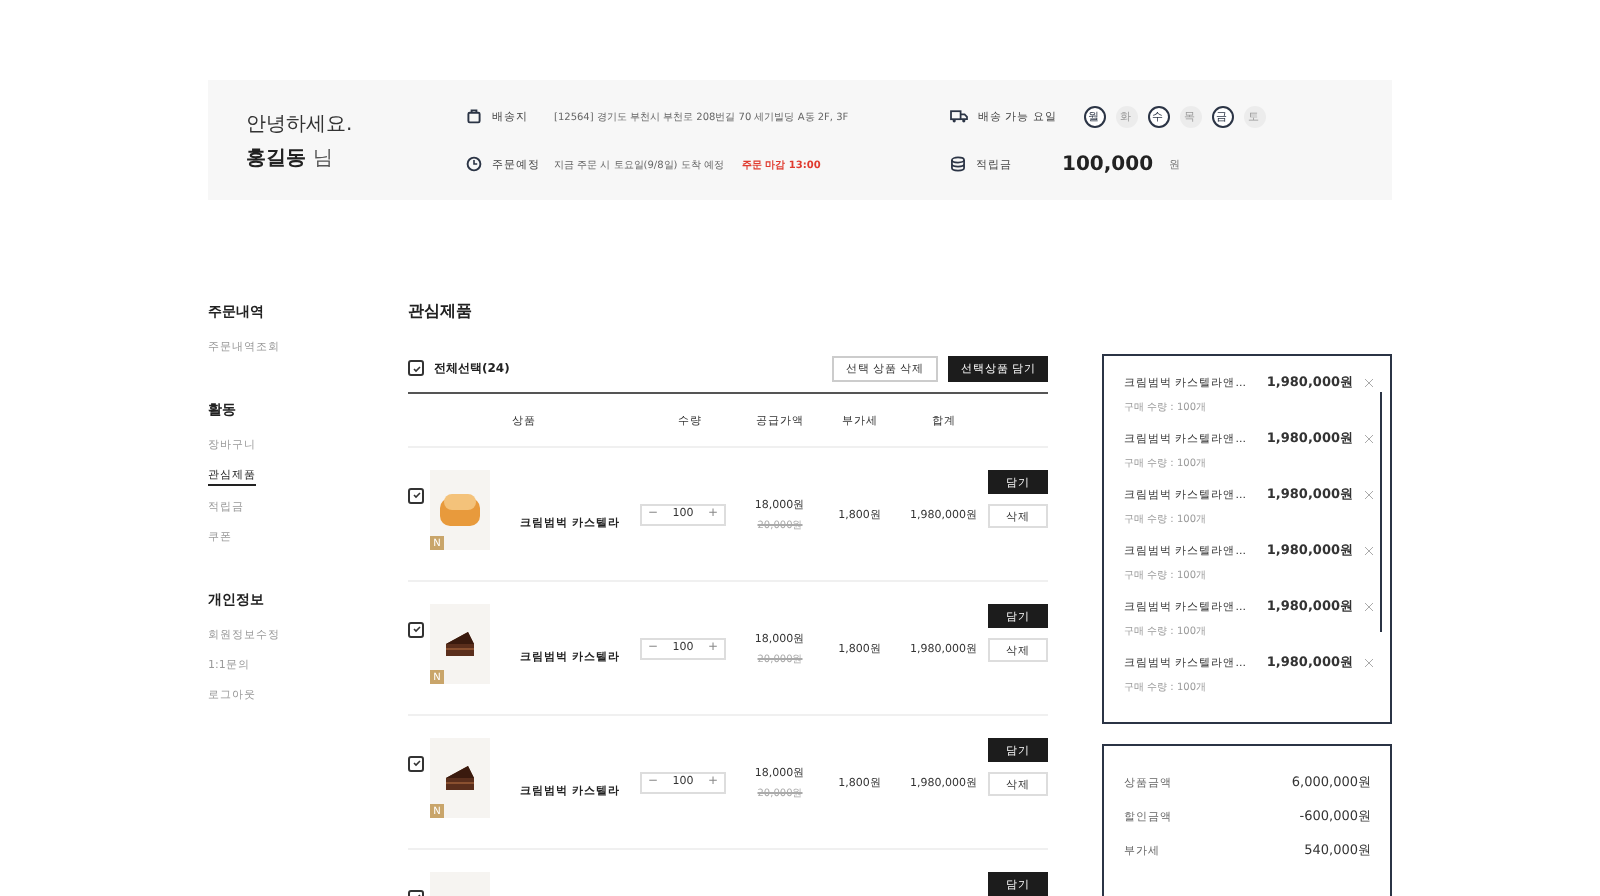  Describe the element at coordinates (300, 124) in the screenshot. I see `greeting-text: 안녕하세요.` at that location.